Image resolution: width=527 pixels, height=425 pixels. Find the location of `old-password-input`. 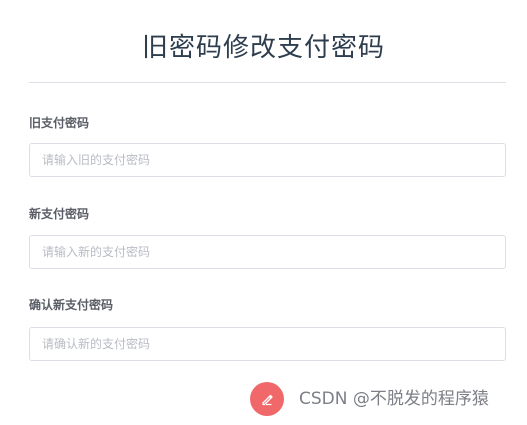

old-password-input is located at coordinates (267, 160).